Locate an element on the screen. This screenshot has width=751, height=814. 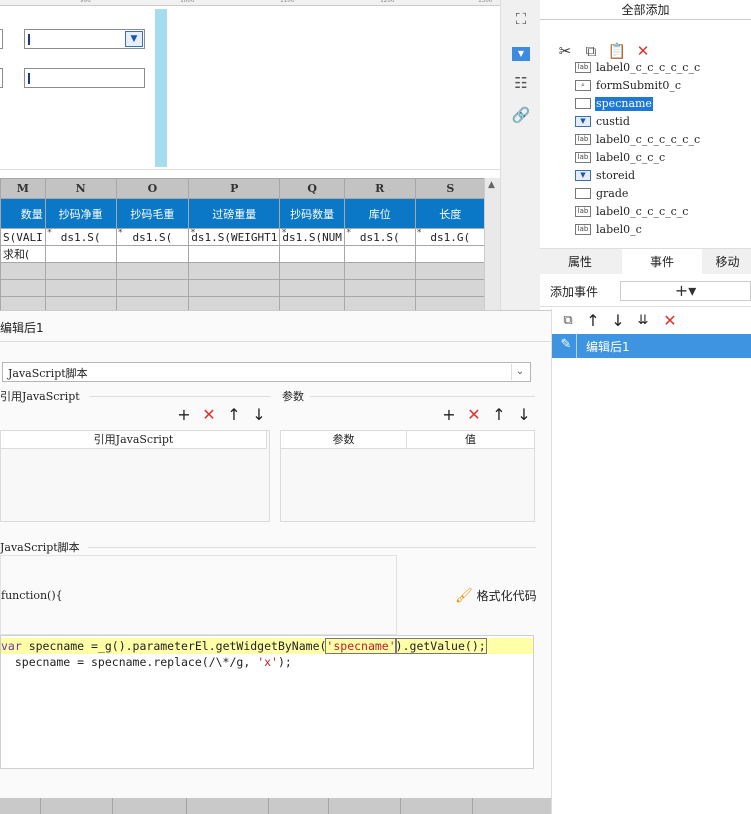
delete-param-icon: ✕ is located at coordinates (474, 415).